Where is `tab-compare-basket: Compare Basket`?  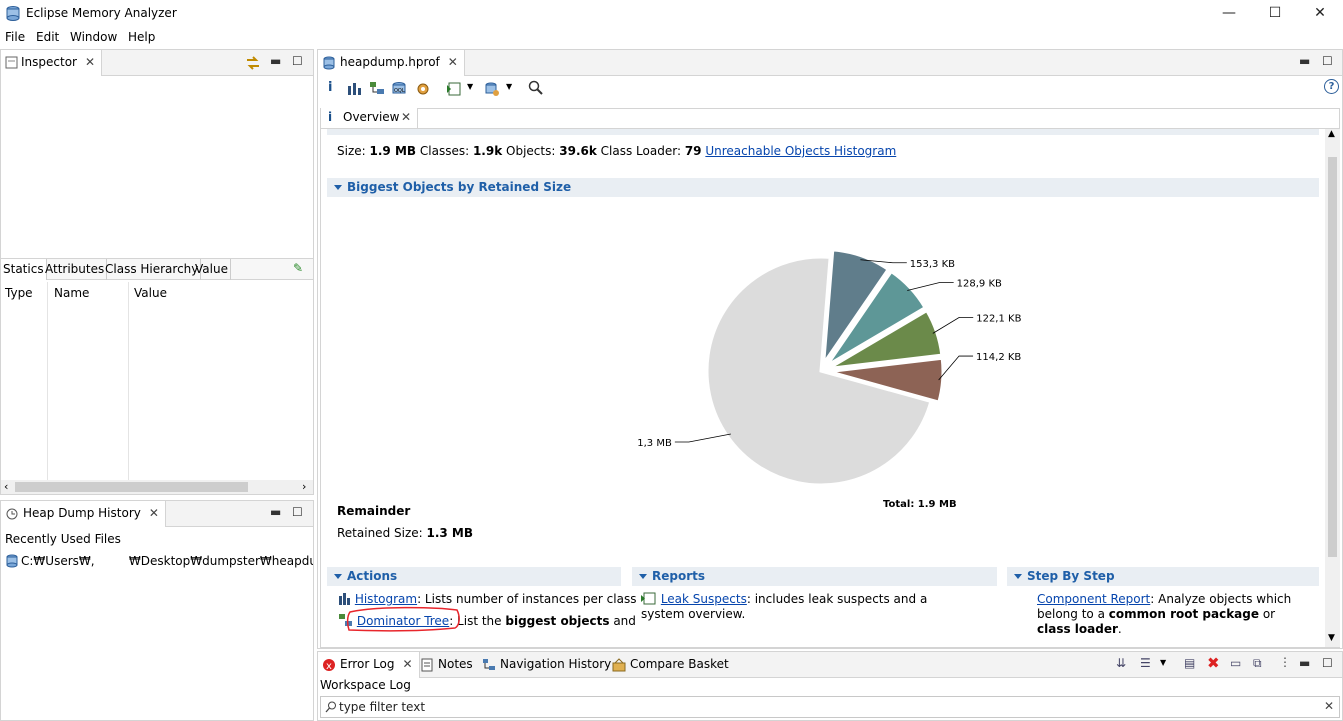
tab-compare-basket: Compare Basket is located at coordinates (671, 665).